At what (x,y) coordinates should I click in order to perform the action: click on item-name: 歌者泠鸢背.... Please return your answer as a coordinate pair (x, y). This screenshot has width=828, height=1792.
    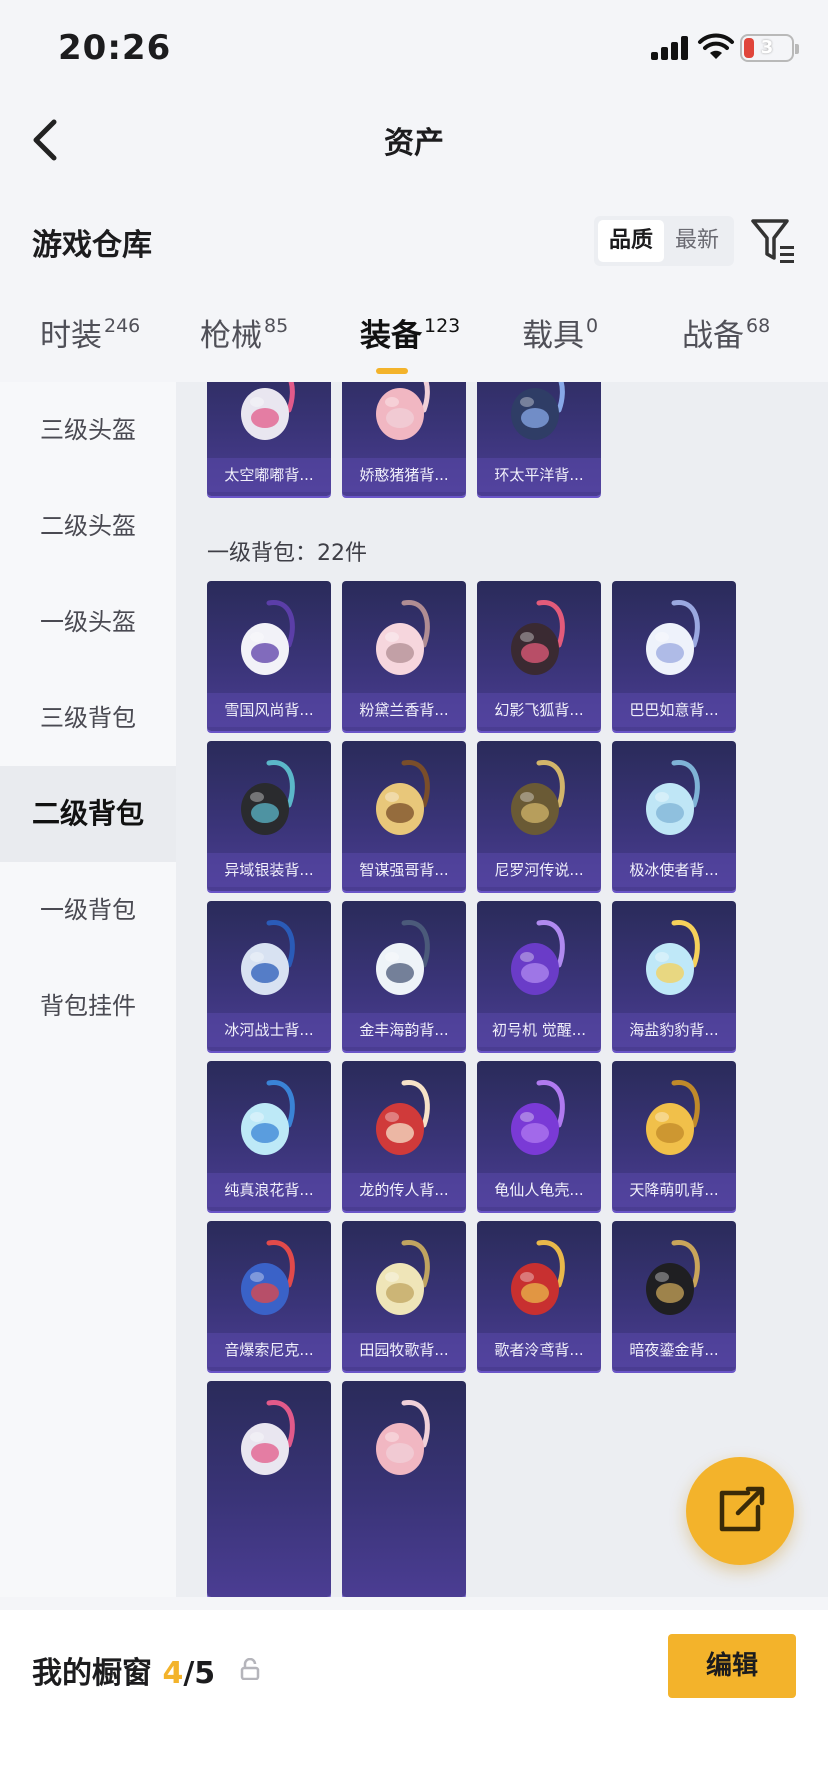
    Looking at the image, I should click on (539, 1350).